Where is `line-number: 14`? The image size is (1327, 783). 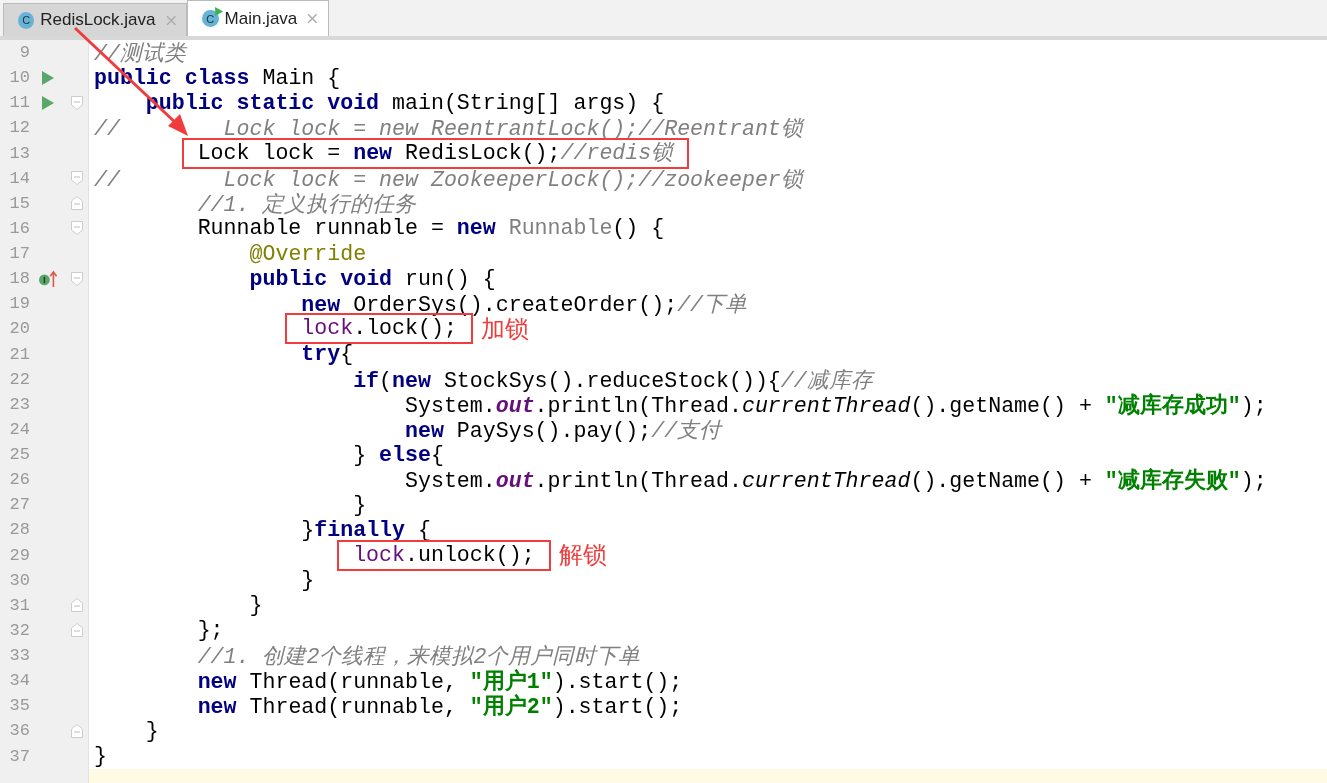
line-number: 14 is located at coordinates (19, 178).